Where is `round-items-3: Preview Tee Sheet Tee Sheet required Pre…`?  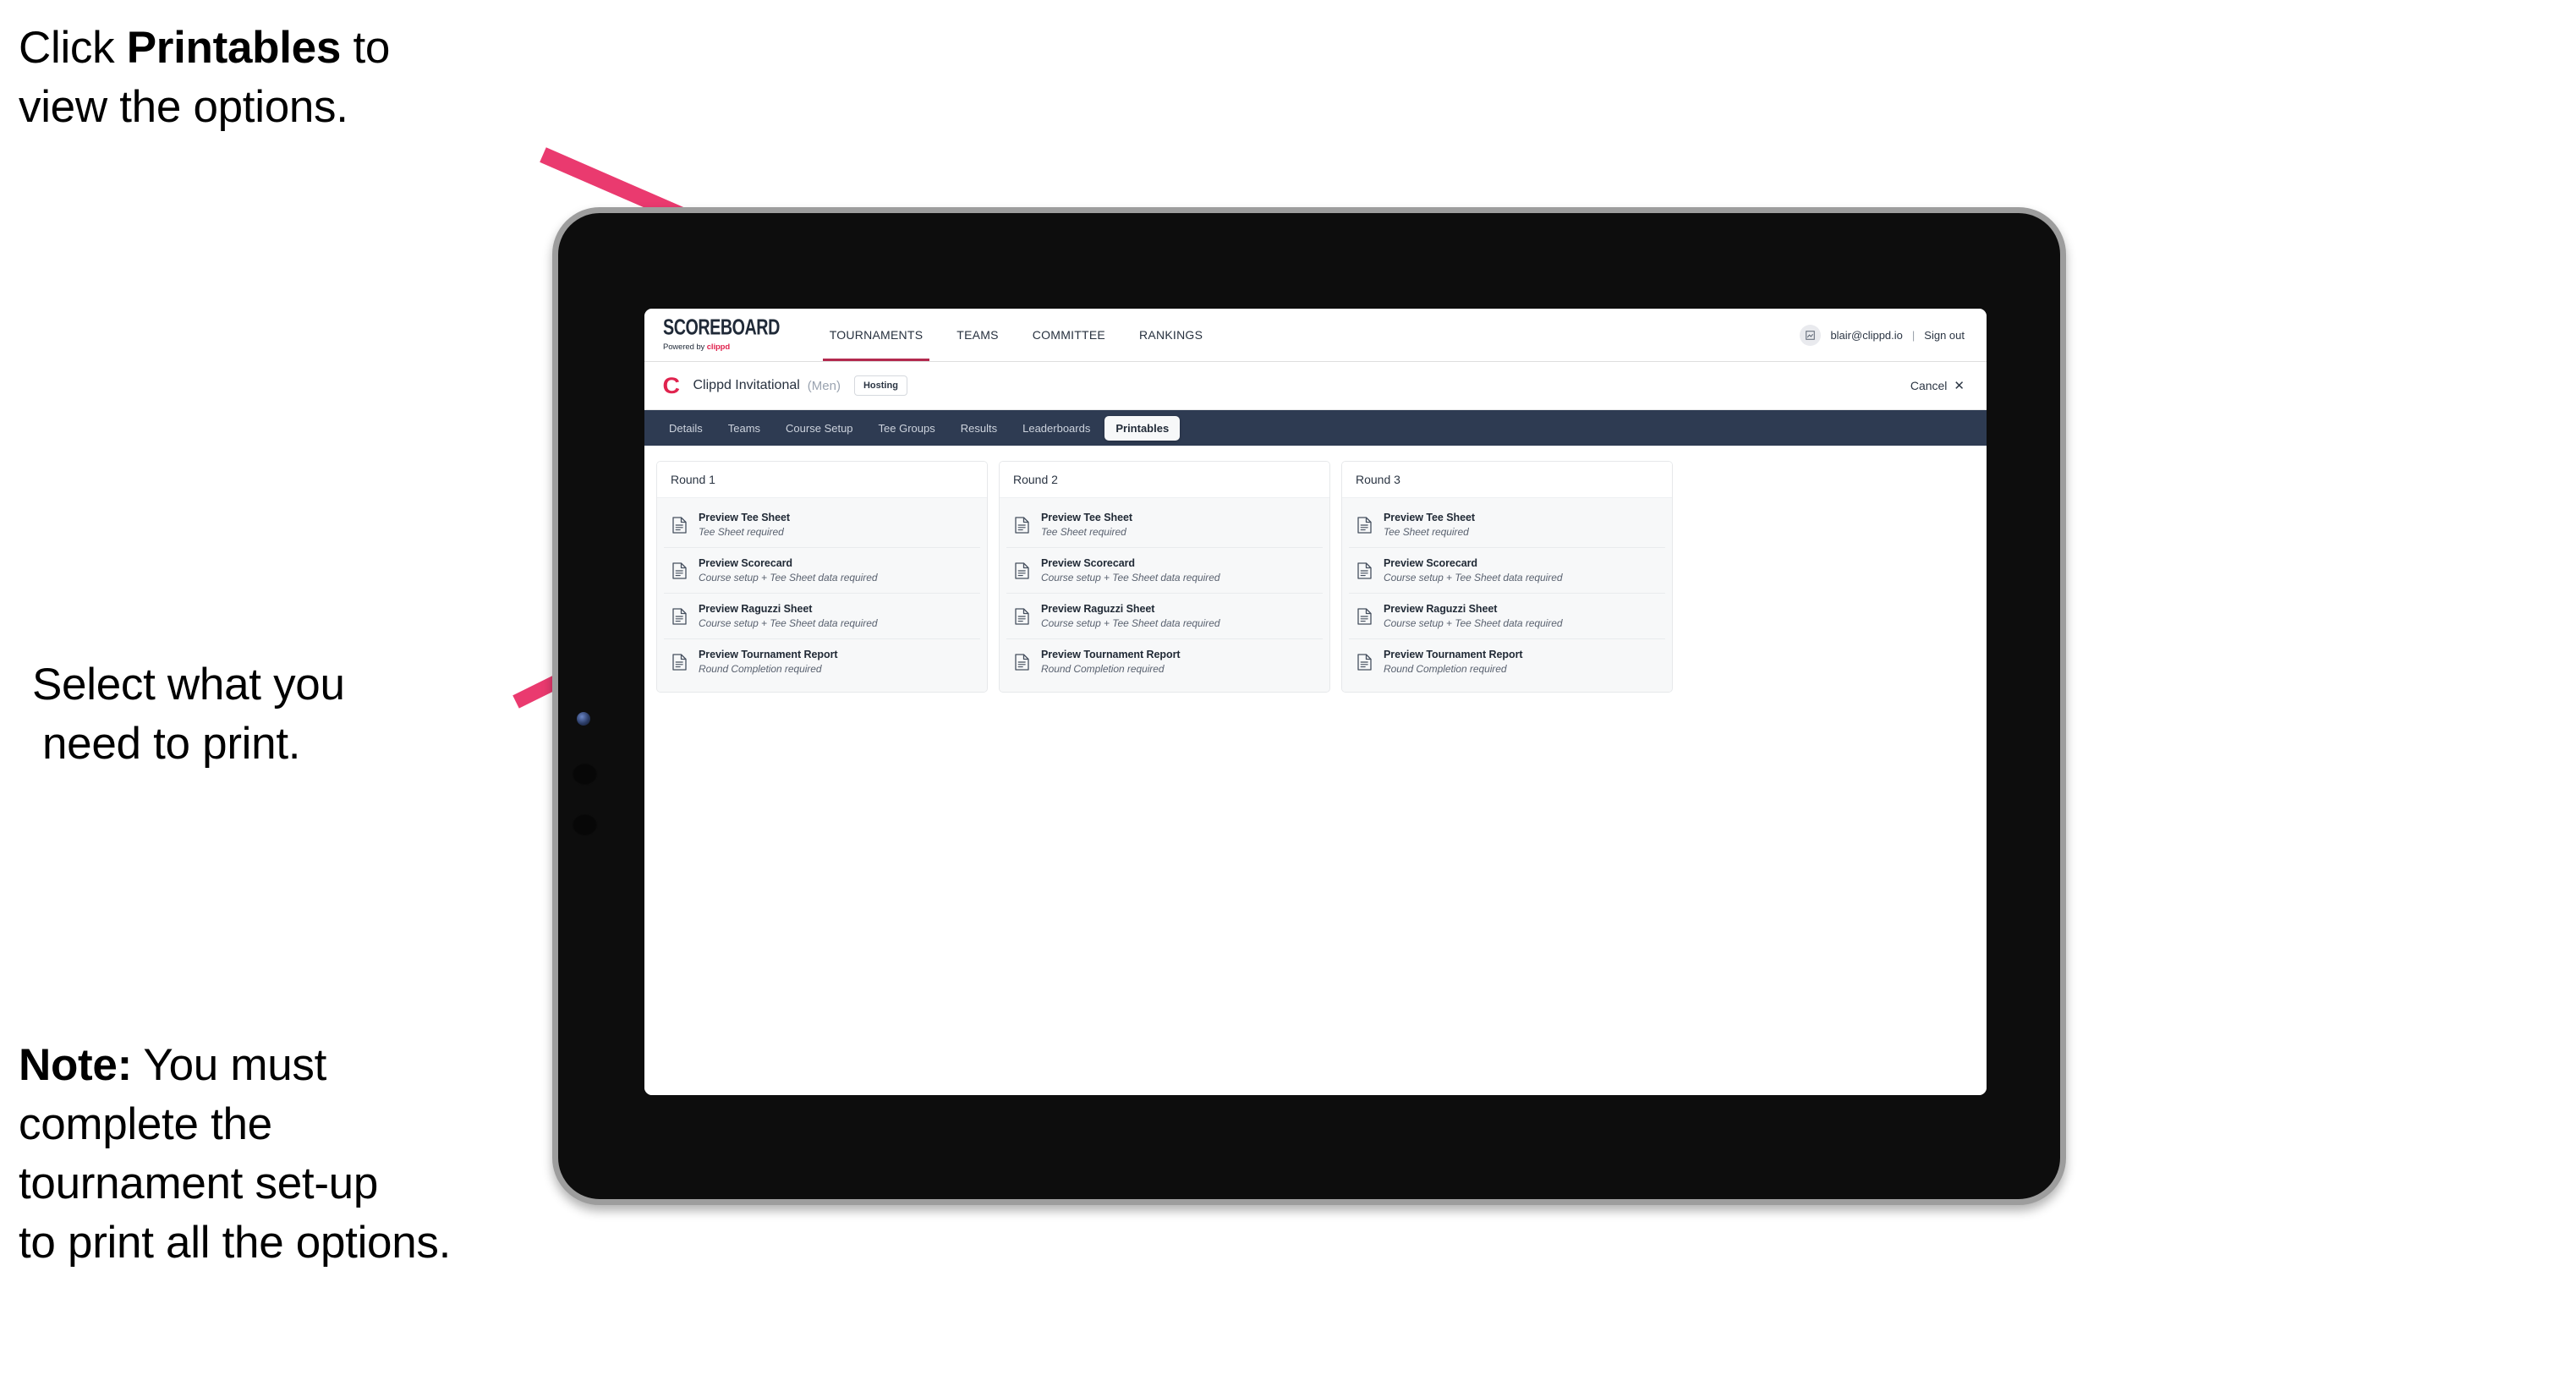 round-items-3: Preview Tee Sheet Tee Sheet required Pre… is located at coordinates (1507, 595).